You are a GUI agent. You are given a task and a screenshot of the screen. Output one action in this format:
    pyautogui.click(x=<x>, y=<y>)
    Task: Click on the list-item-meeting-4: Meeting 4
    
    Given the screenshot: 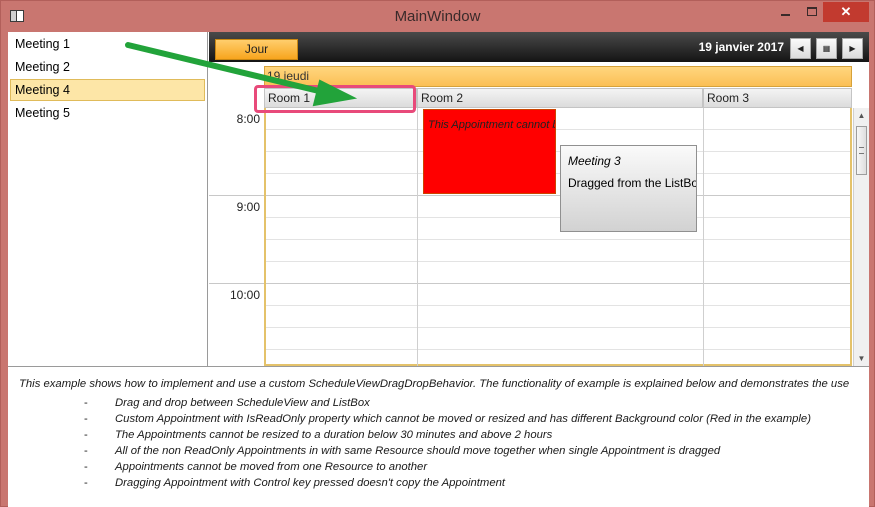 What is the action you would take?
    pyautogui.click(x=107, y=90)
    